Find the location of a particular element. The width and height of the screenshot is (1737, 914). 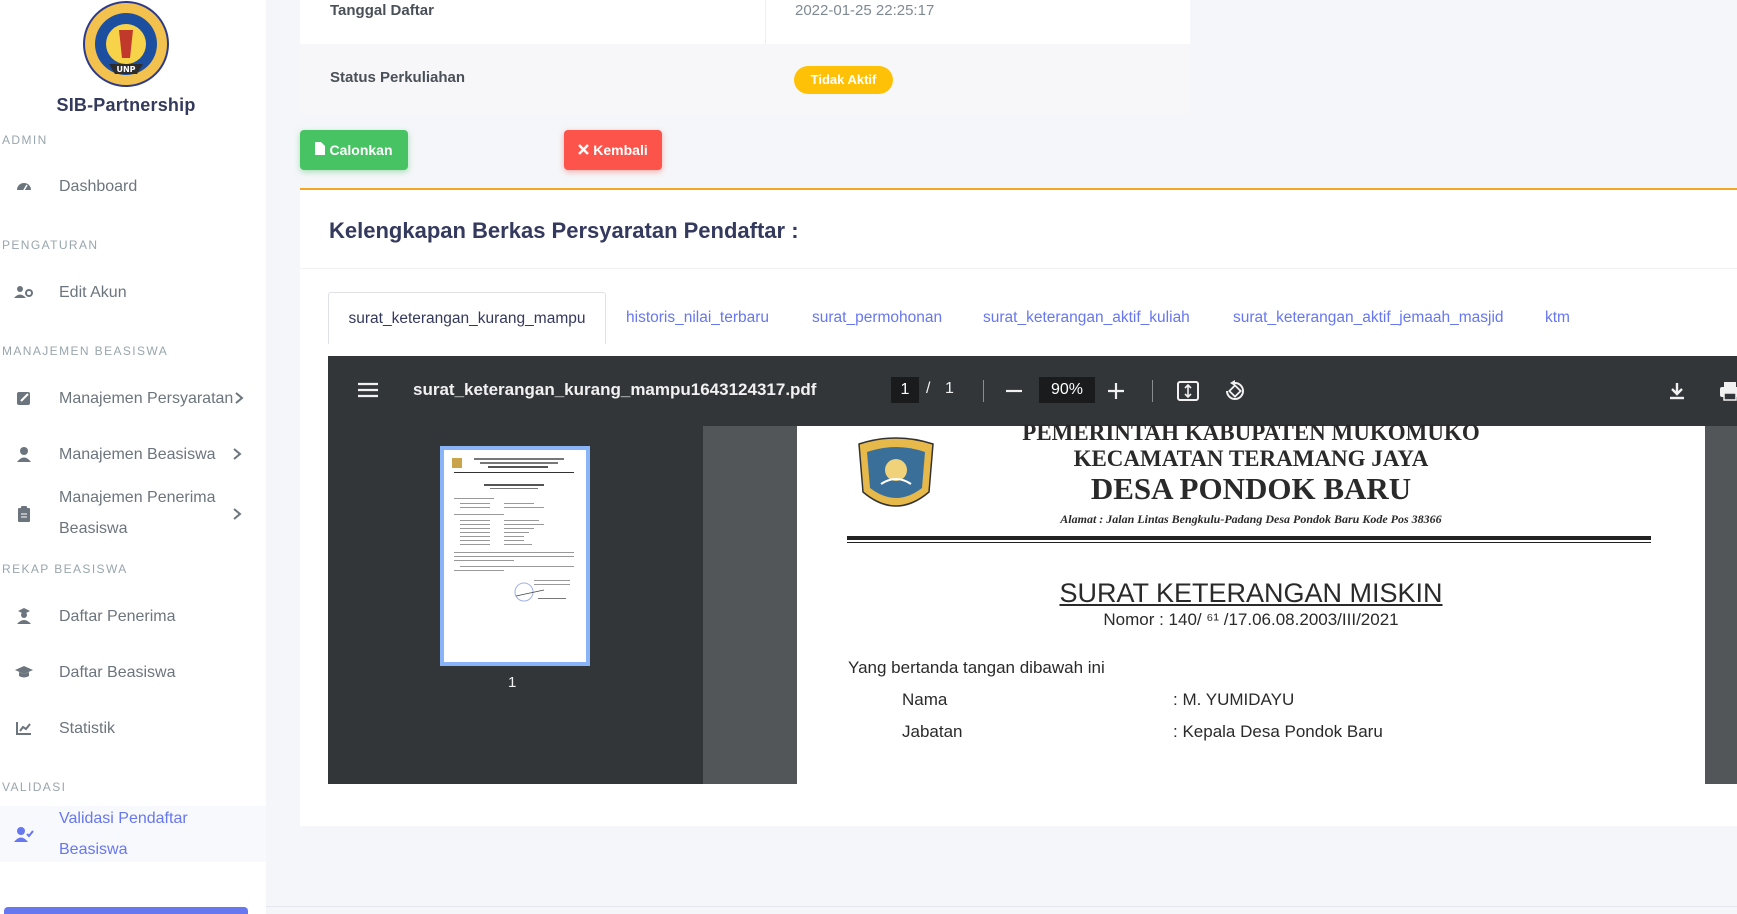

doc-header-line2: KECAMATAN TERAMANG JAYA is located at coordinates (1251, 458).